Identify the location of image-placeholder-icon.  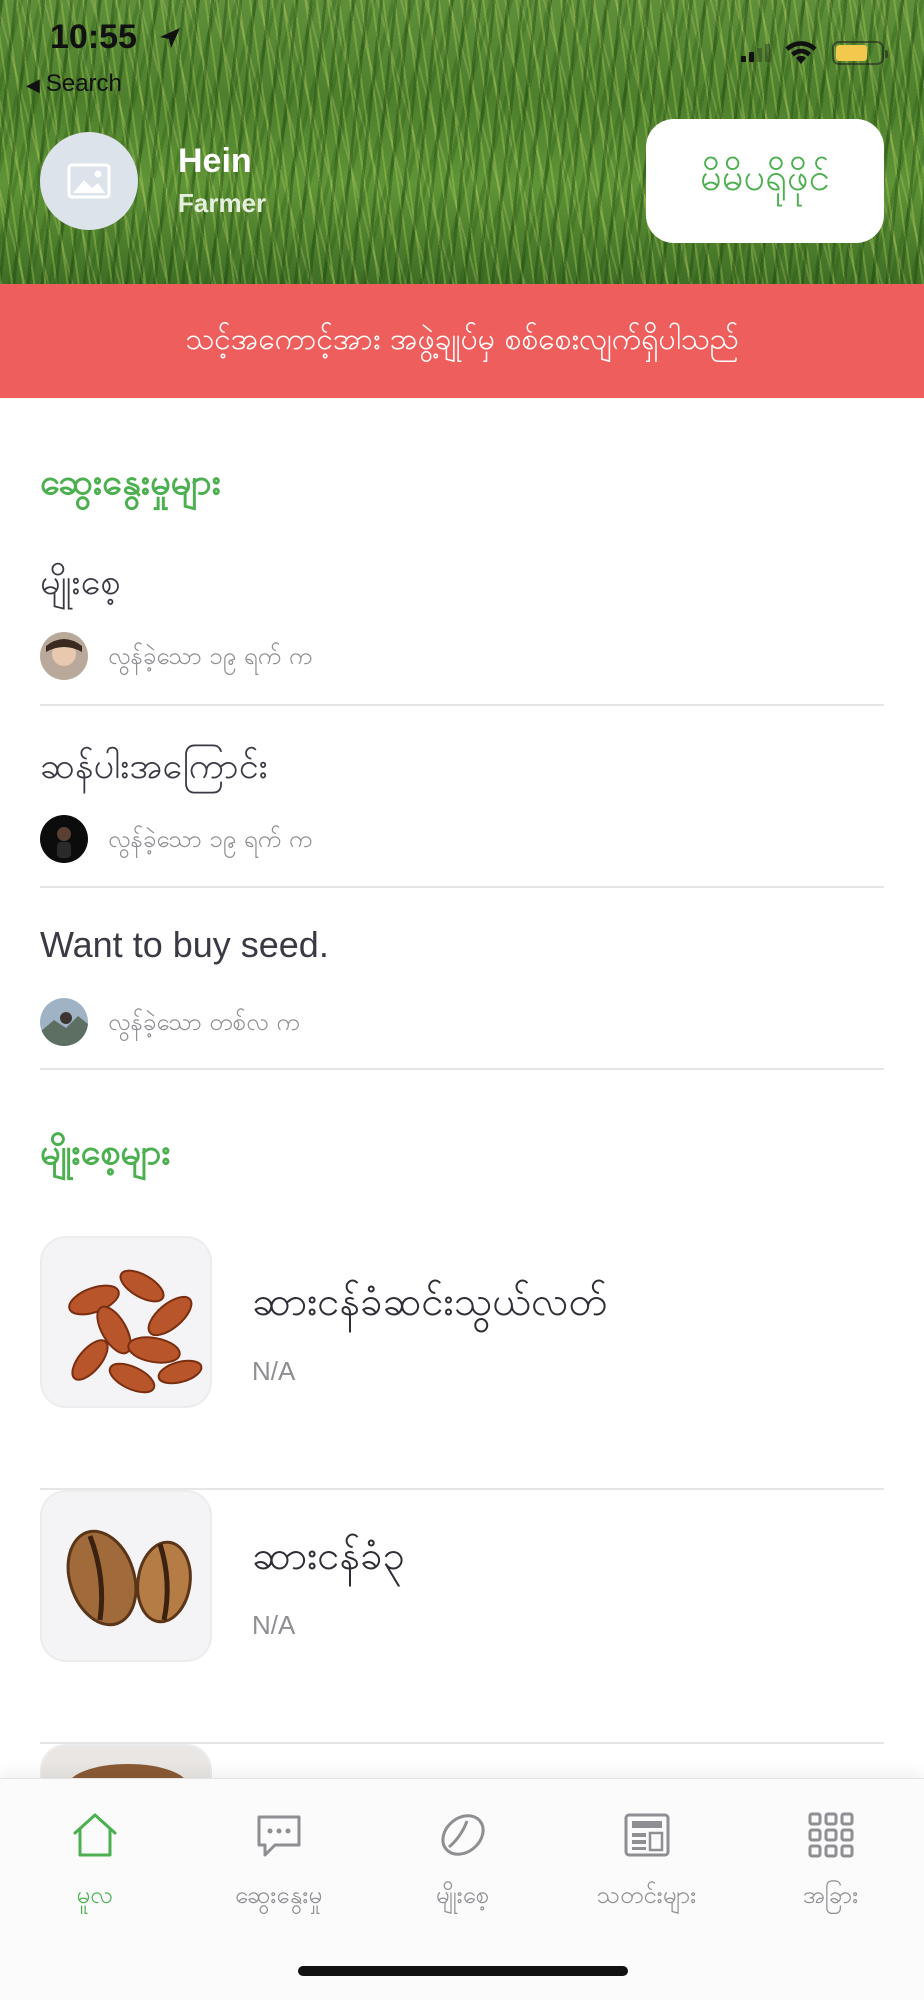
(89, 181).